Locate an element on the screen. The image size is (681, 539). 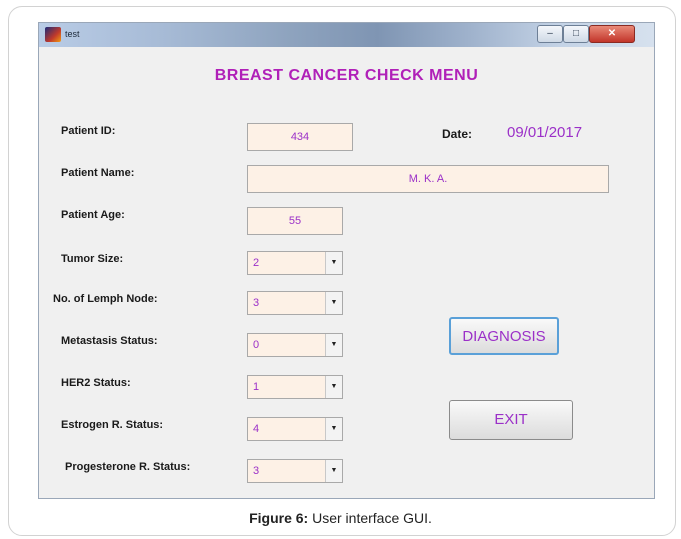
patient-name-label: Patient Name: is located at coordinates (98, 173).